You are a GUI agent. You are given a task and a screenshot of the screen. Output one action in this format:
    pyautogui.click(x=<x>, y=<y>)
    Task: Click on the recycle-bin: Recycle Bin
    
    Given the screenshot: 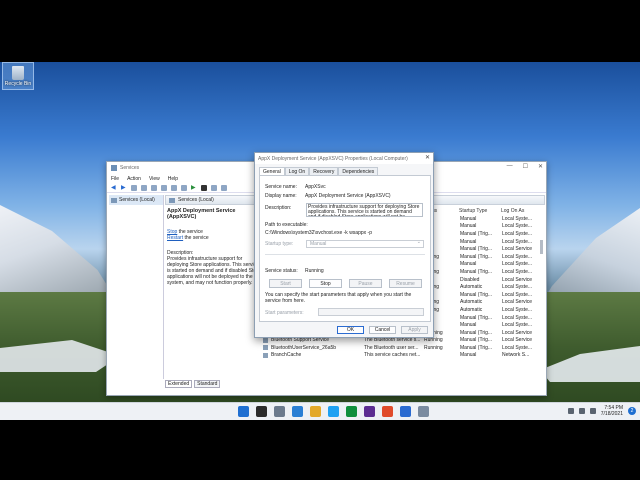 What is the action you would take?
    pyautogui.click(x=18, y=76)
    